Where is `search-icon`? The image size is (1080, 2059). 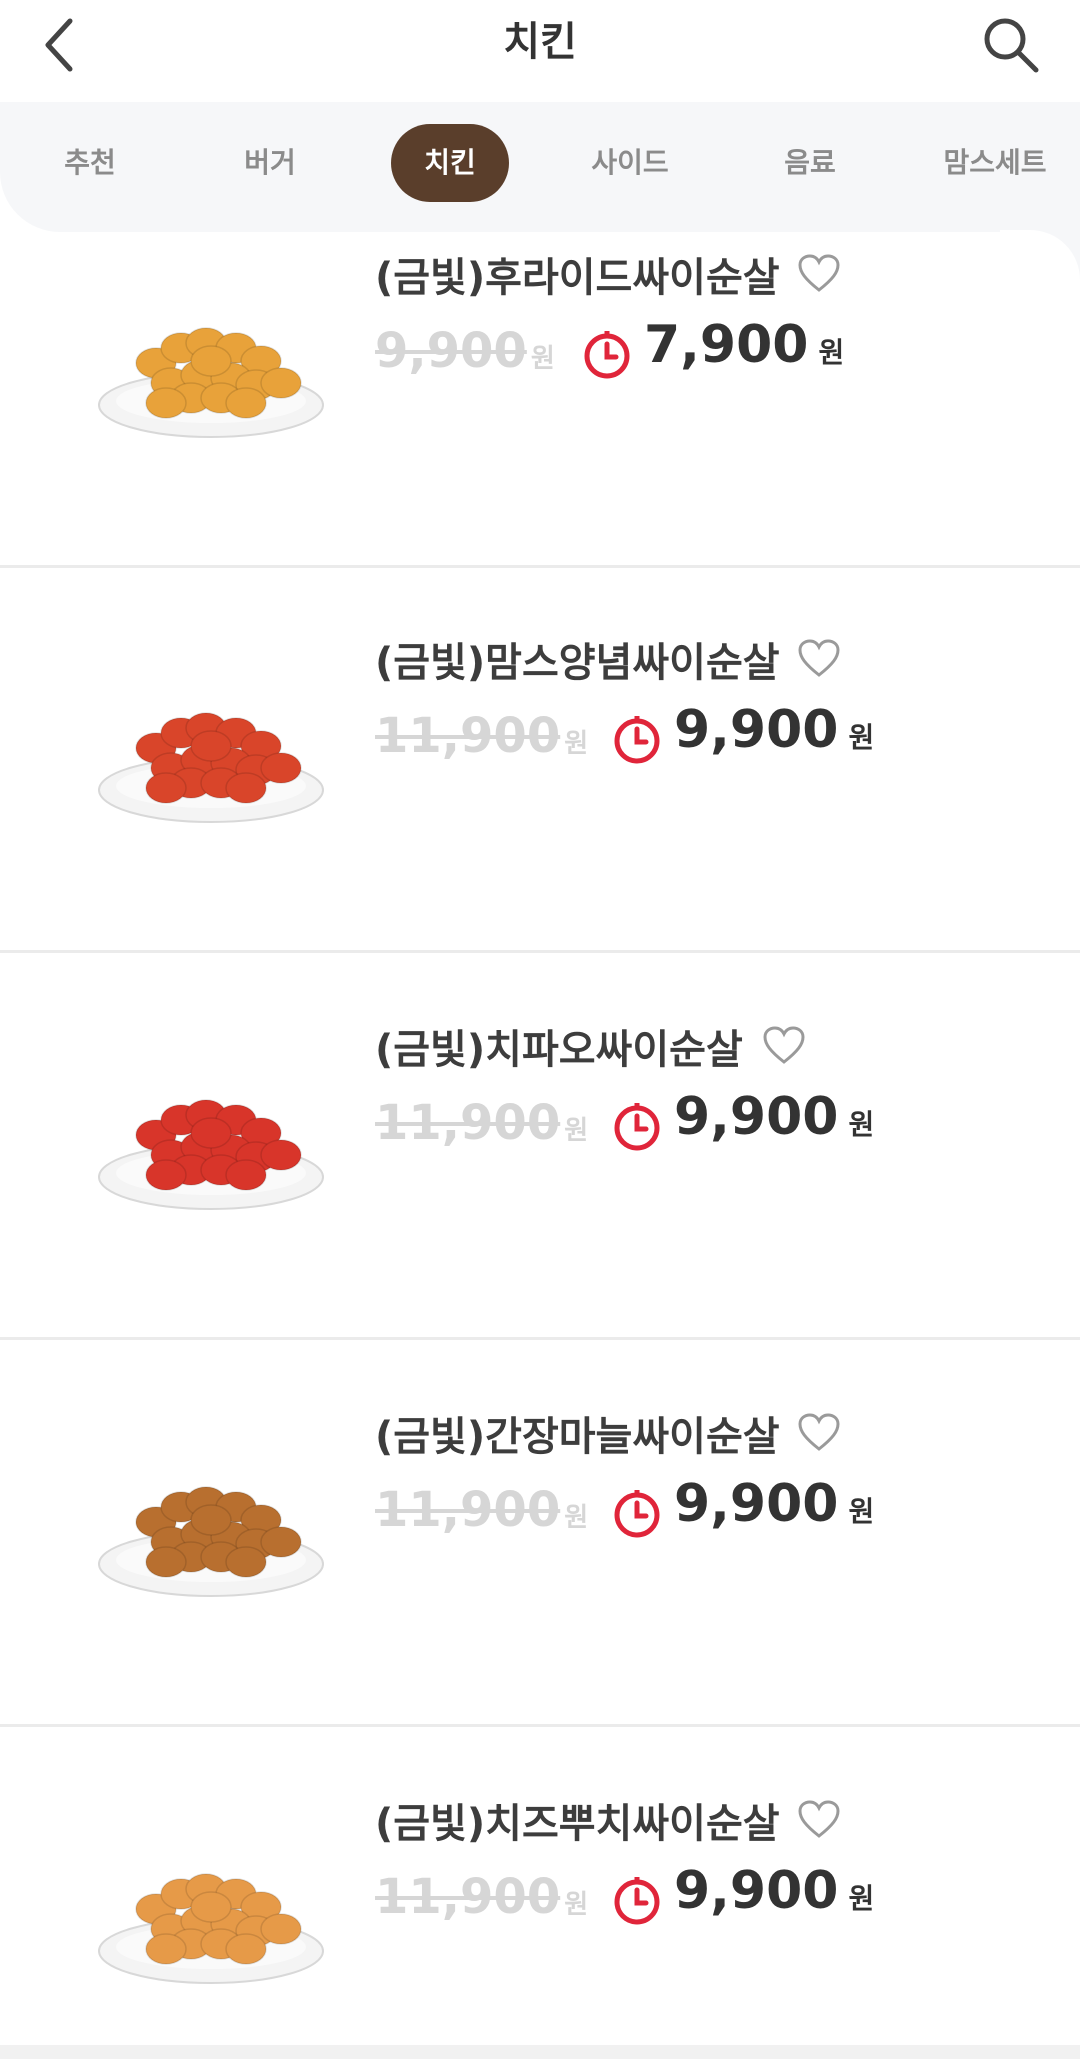 search-icon is located at coordinates (1011, 45).